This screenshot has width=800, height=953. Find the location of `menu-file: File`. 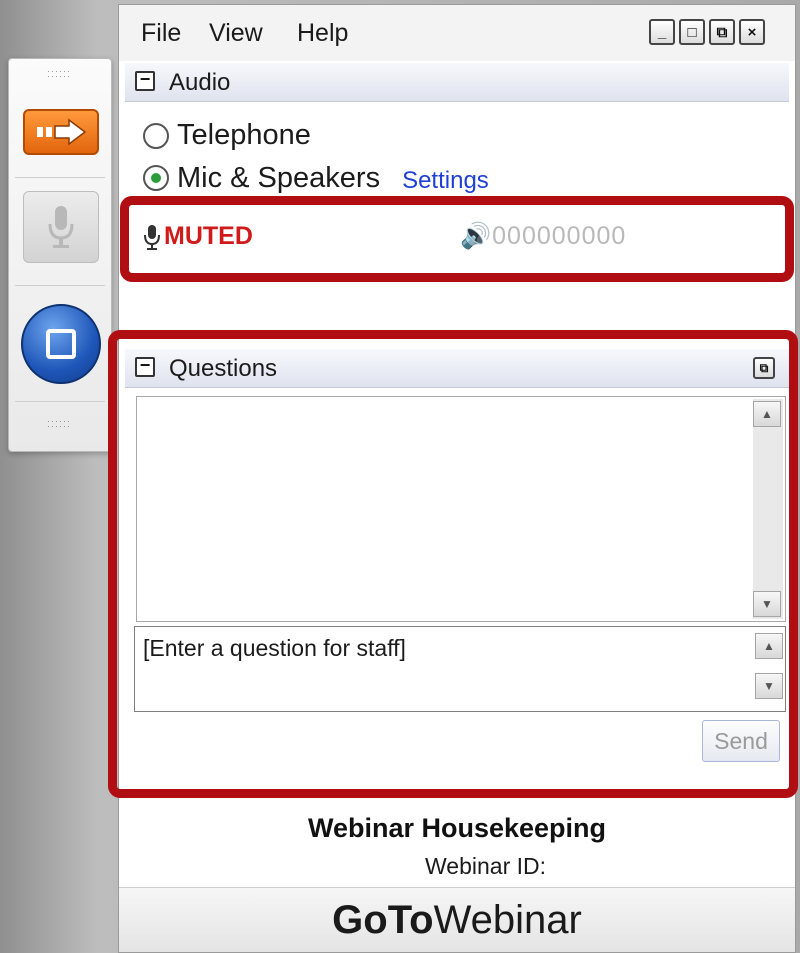

menu-file: File is located at coordinates (161, 33).